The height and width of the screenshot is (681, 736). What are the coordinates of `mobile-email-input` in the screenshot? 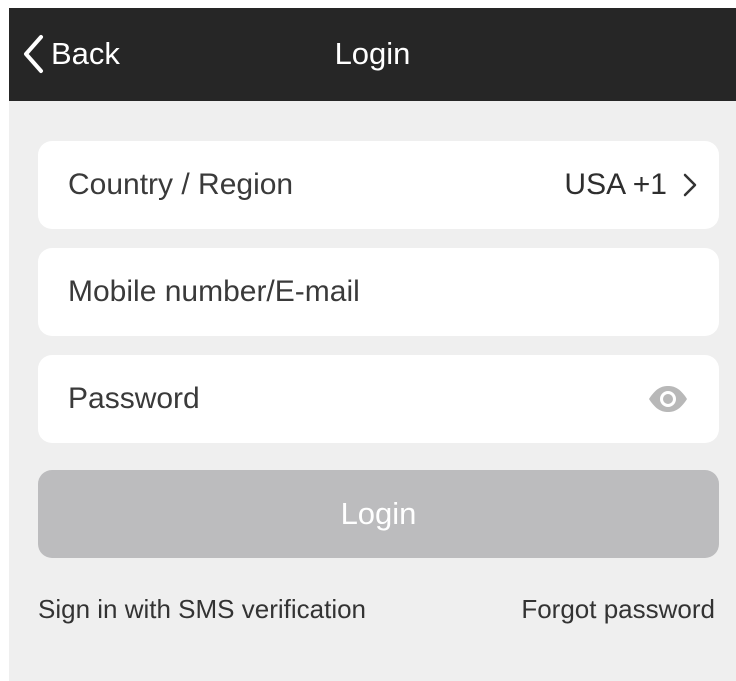 It's located at (348, 292).